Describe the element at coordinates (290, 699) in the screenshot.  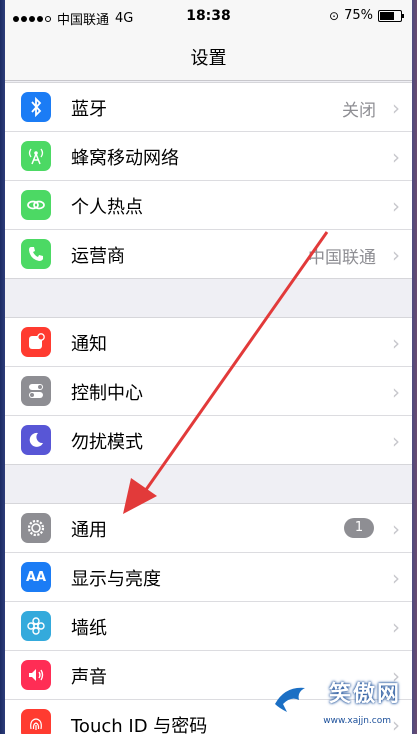
I see `dolphin-icon` at that location.